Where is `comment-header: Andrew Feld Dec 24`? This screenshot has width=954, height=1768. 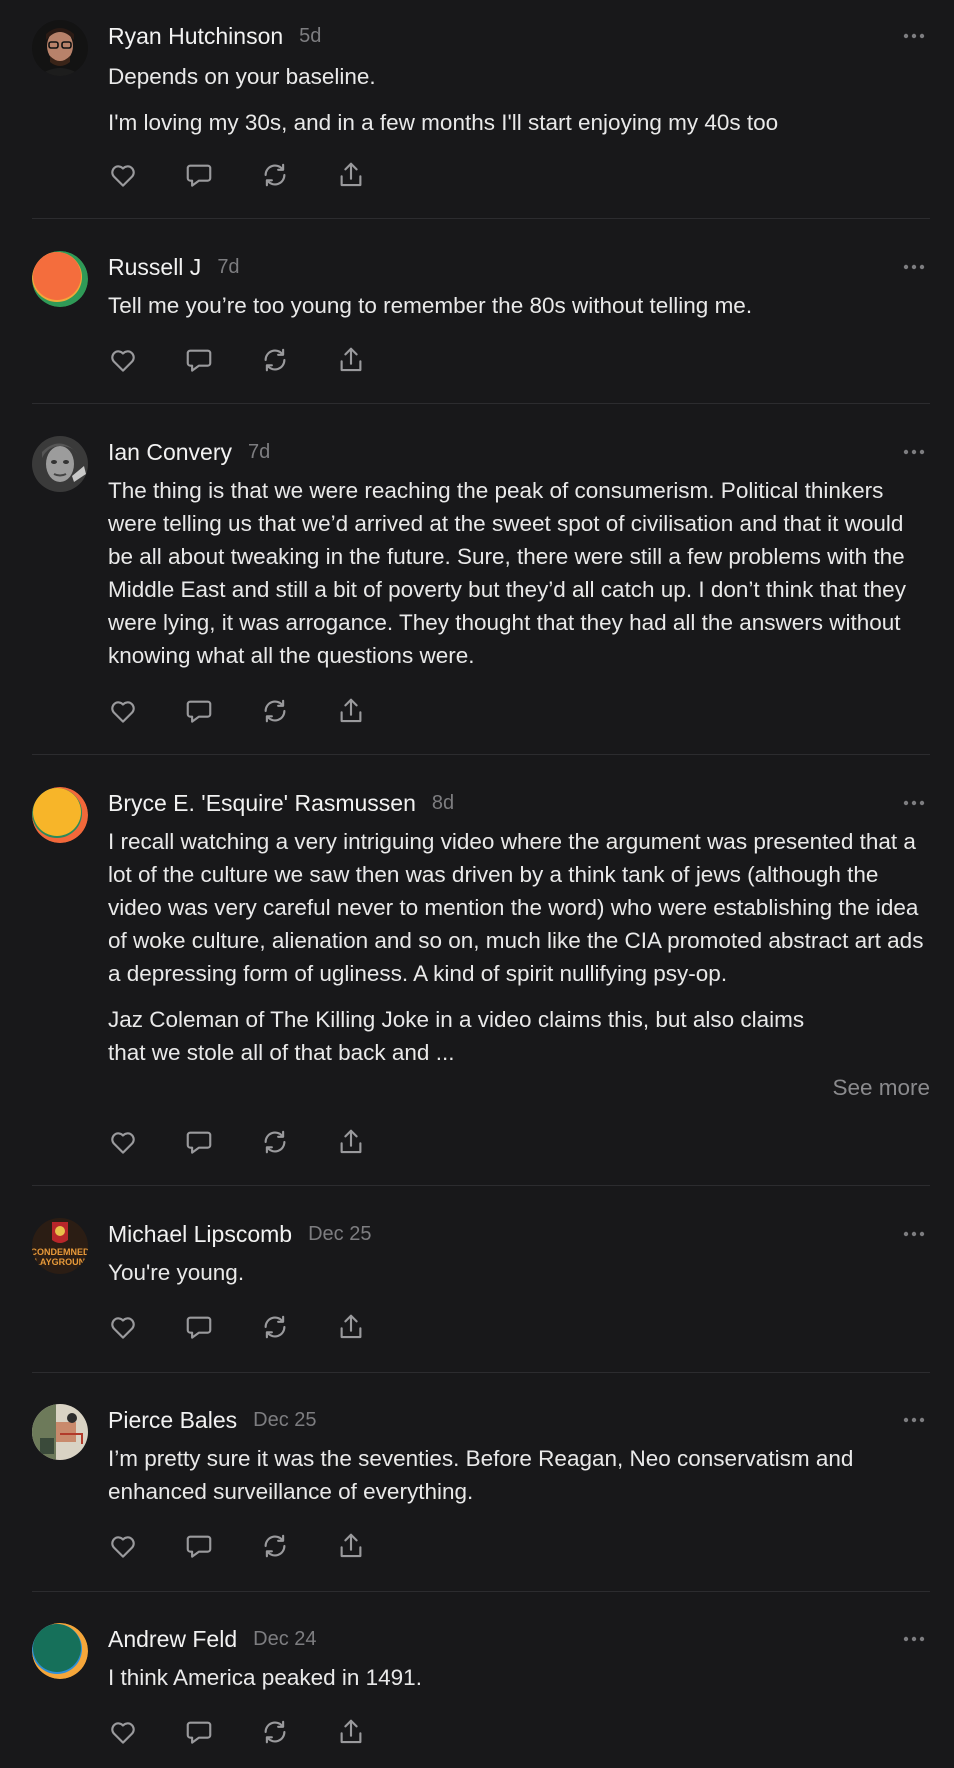
comment-header: Andrew Feld Dec 24 is located at coordinates (212, 1639).